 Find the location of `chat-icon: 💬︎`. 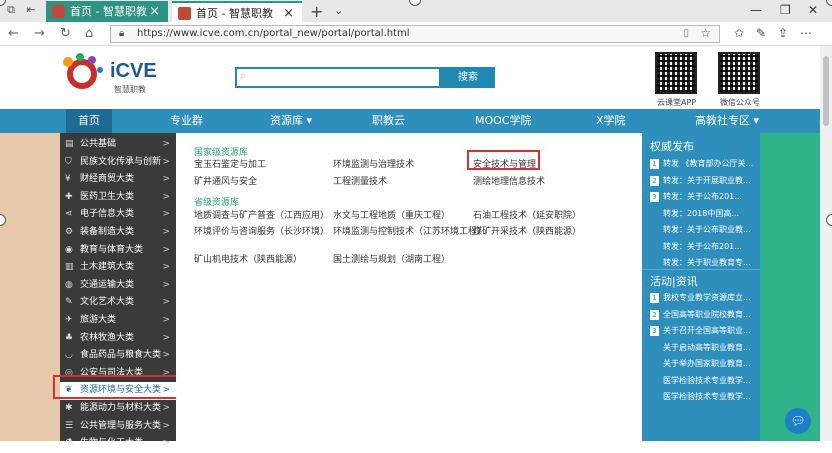

chat-icon: 💬︎ is located at coordinates (798, 421).